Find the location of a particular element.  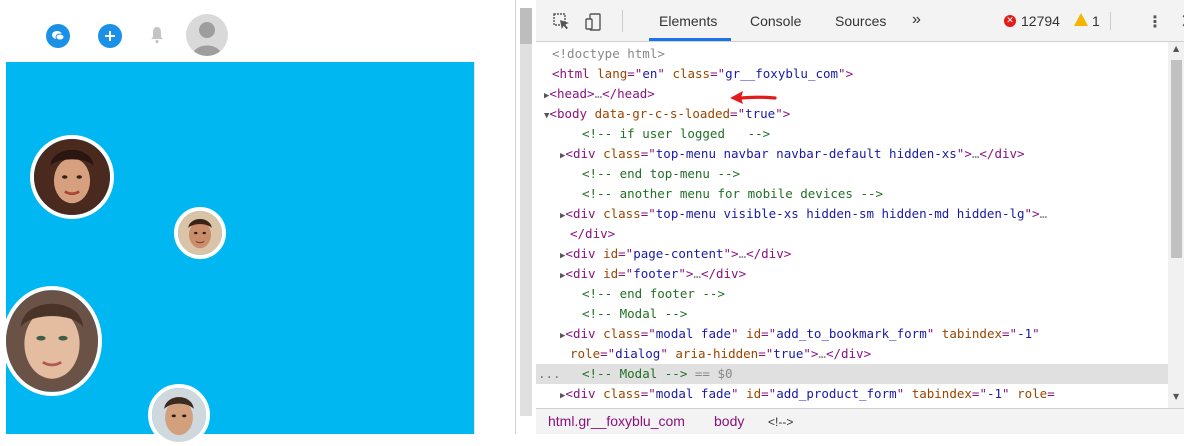

inspect-element-icon is located at coordinates (562, 22).